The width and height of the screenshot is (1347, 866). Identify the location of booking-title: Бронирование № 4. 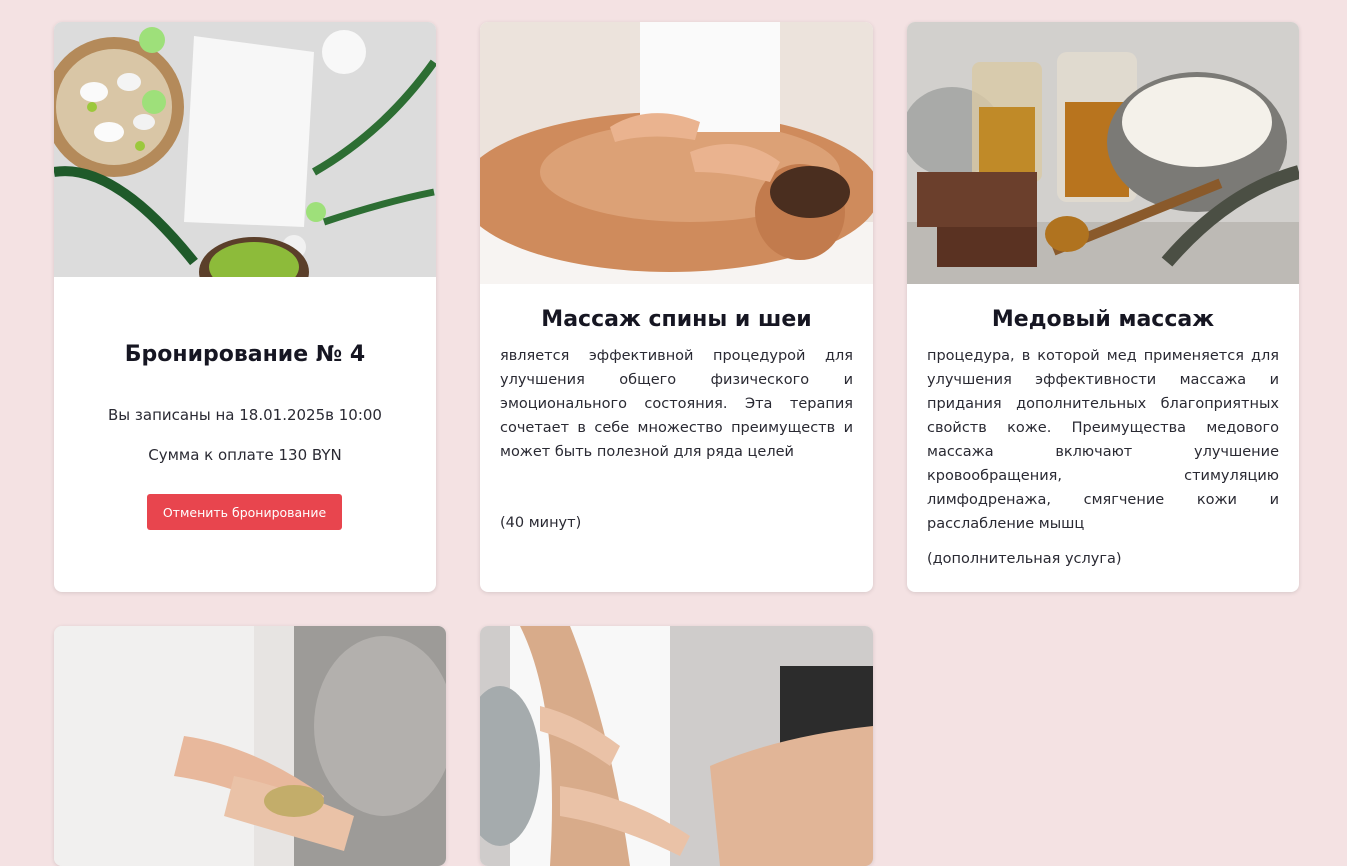
(245, 354).